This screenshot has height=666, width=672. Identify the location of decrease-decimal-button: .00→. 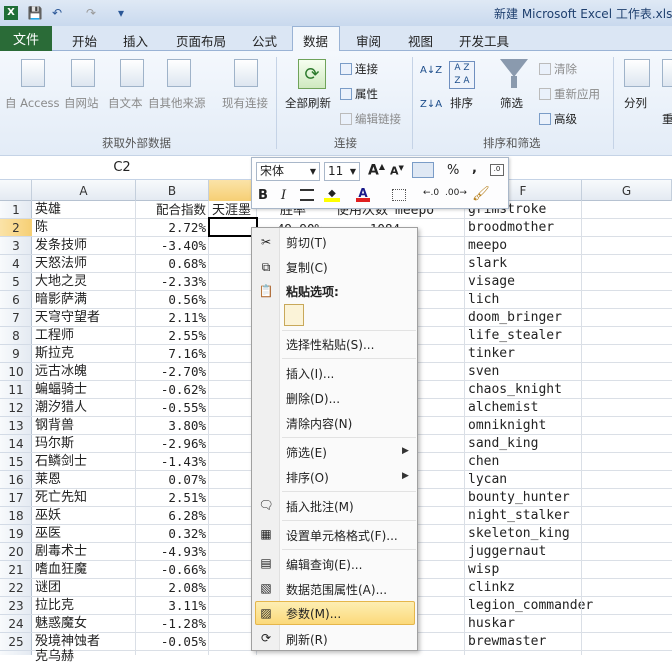
(456, 193).